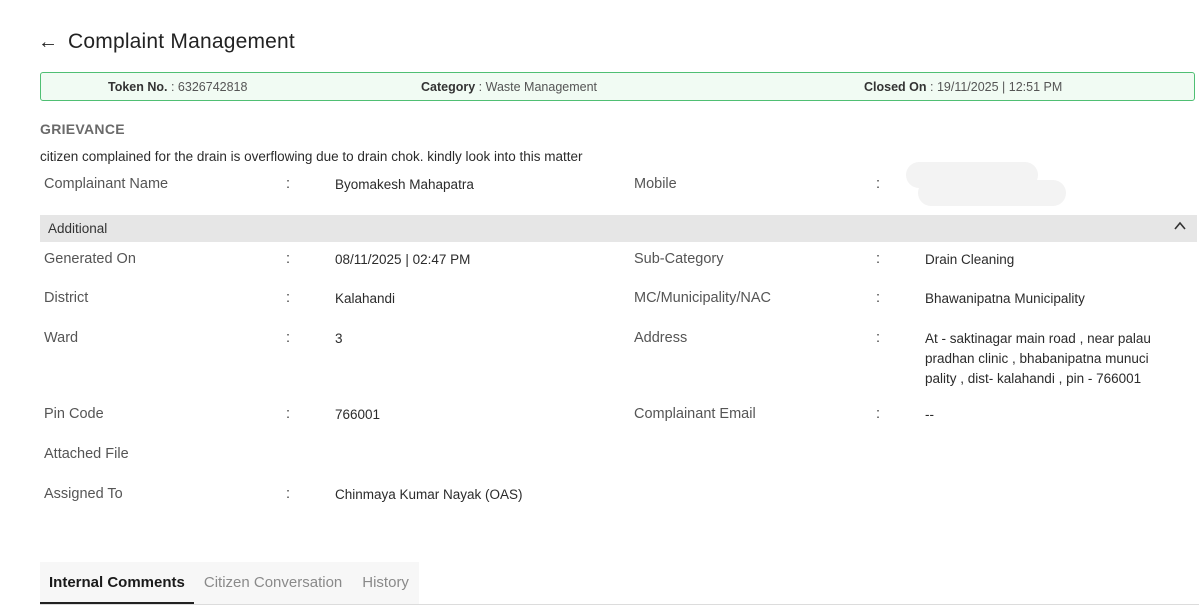 The image size is (1199, 615). What do you see at coordinates (106, 184) in the screenshot?
I see `complainant-name-label: Complainant Name` at bounding box center [106, 184].